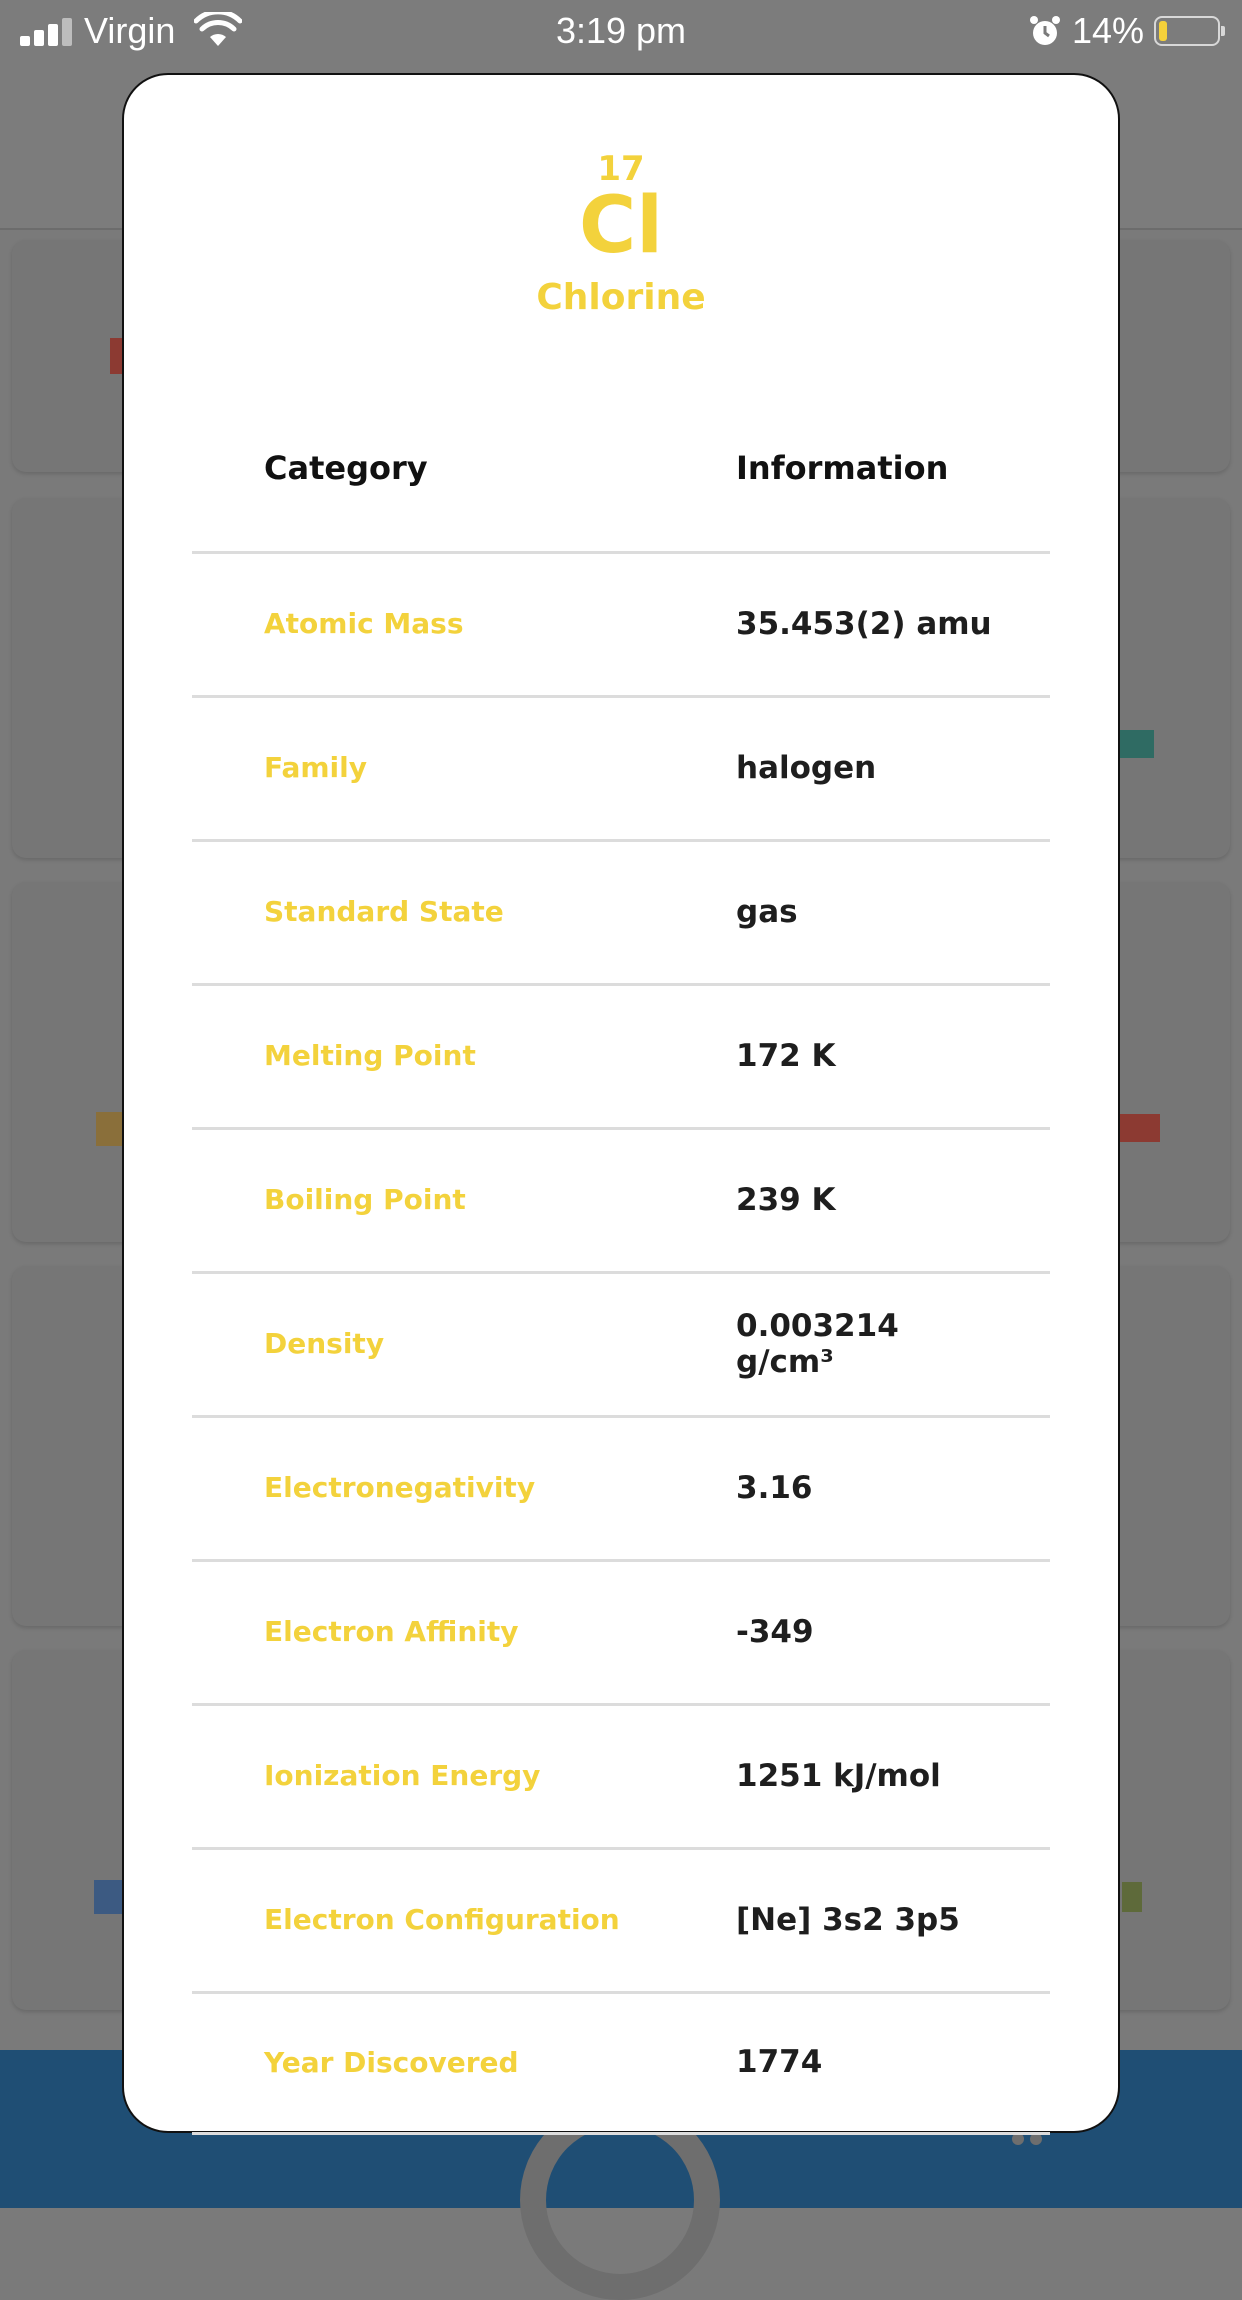 The height and width of the screenshot is (2300, 1242). What do you see at coordinates (1045, 30) in the screenshot?
I see `alarm-icon` at bounding box center [1045, 30].